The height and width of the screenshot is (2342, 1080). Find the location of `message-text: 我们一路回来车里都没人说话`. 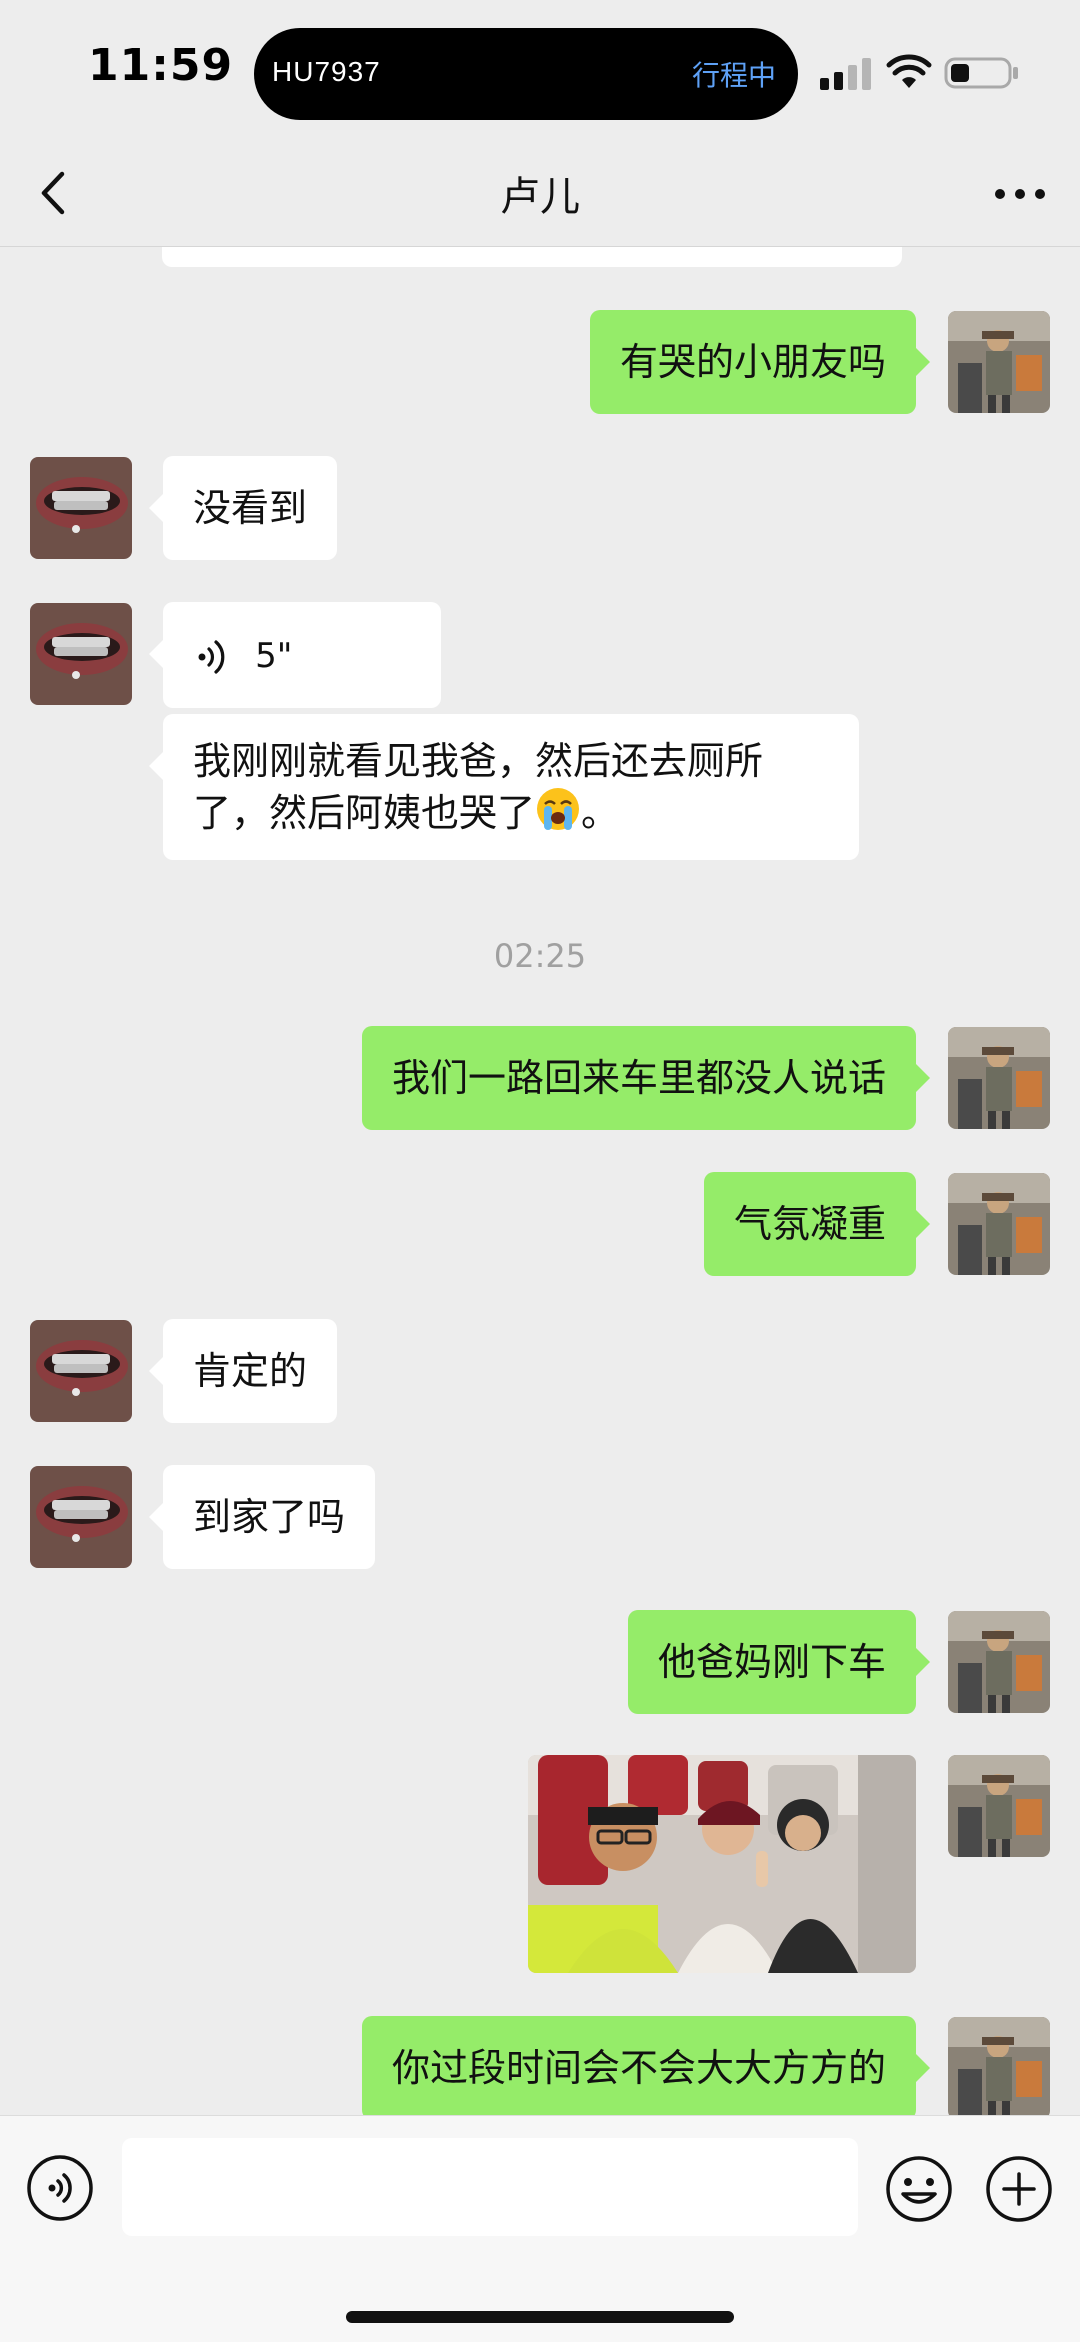

message-text: 我们一路回来车里都没人说话 is located at coordinates (638, 1078).